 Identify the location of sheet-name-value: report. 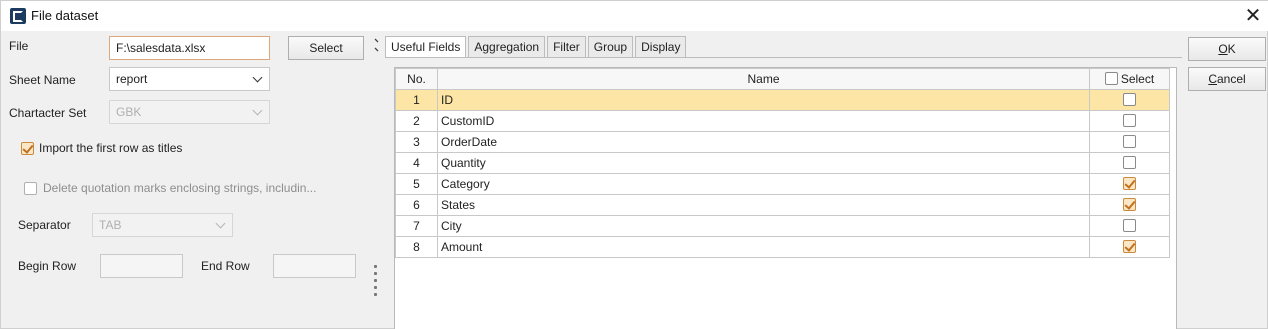
(132, 79).